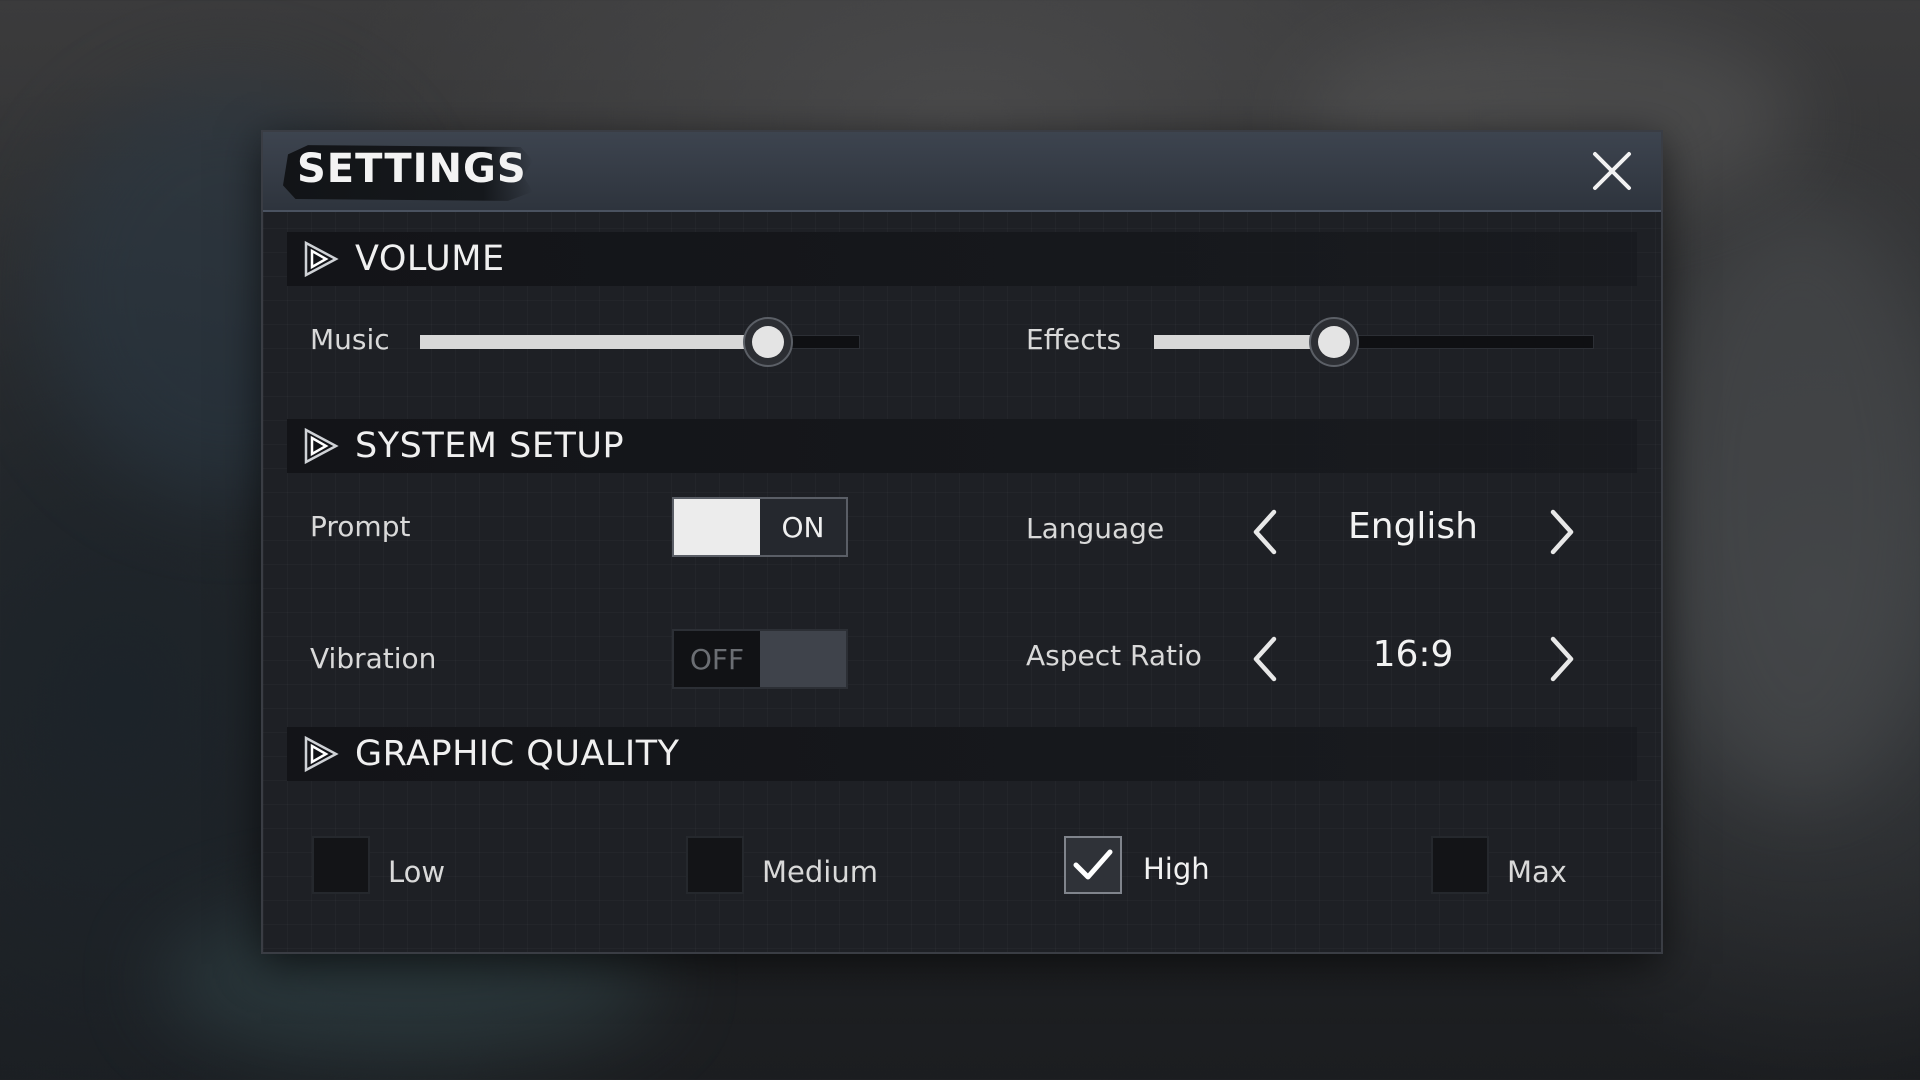 The height and width of the screenshot is (1080, 1920). Describe the element at coordinates (1413, 654) in the screenshot. I see `aspect-ratio-value: 16:9` at that location.